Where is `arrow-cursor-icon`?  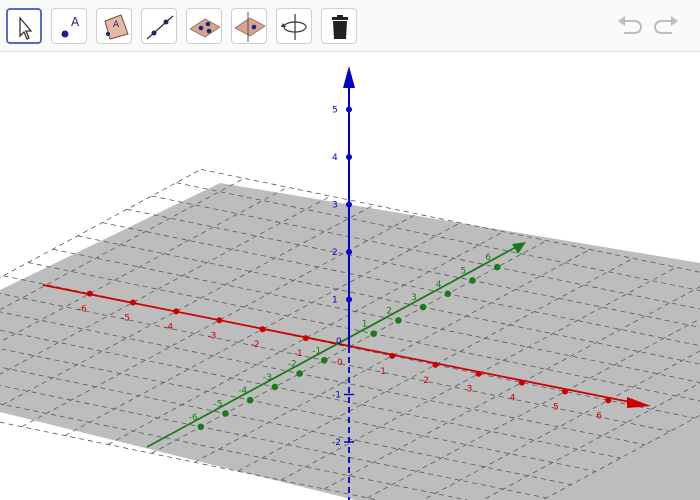
arrow-cursor-icon is located at coordinates (26, 28).